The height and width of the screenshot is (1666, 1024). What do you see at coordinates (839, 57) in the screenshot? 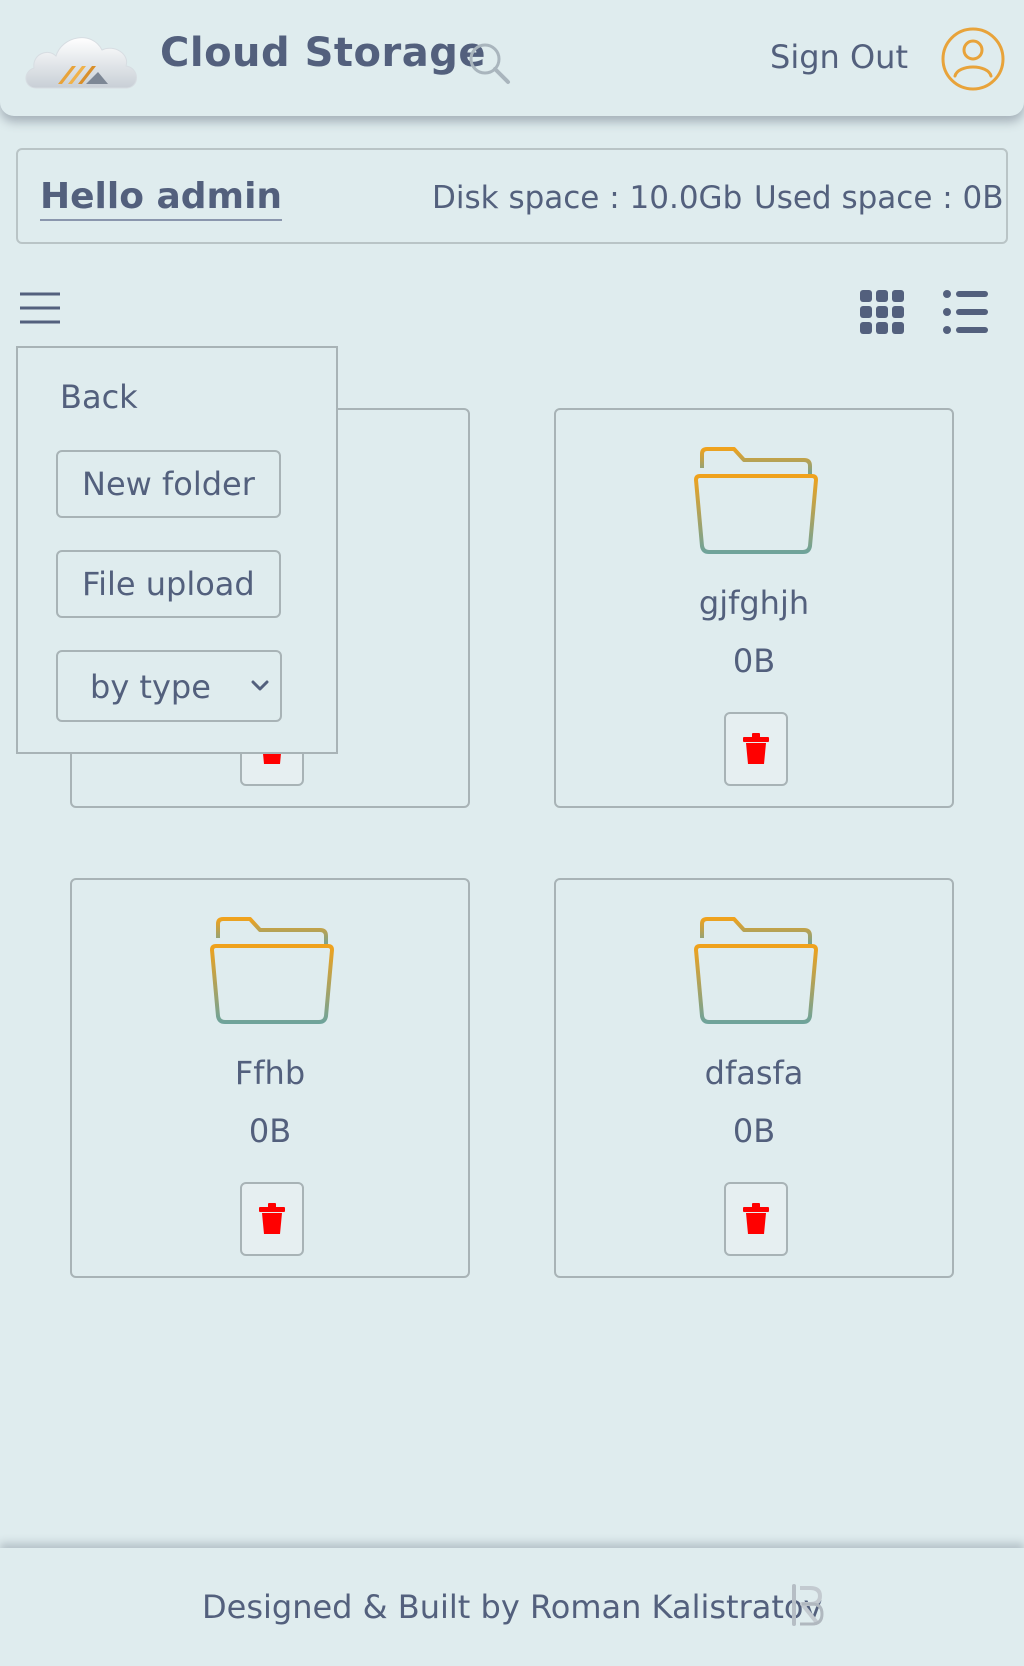
I see `sign-out-button: Sign Out` at bounding box center [839, 57].